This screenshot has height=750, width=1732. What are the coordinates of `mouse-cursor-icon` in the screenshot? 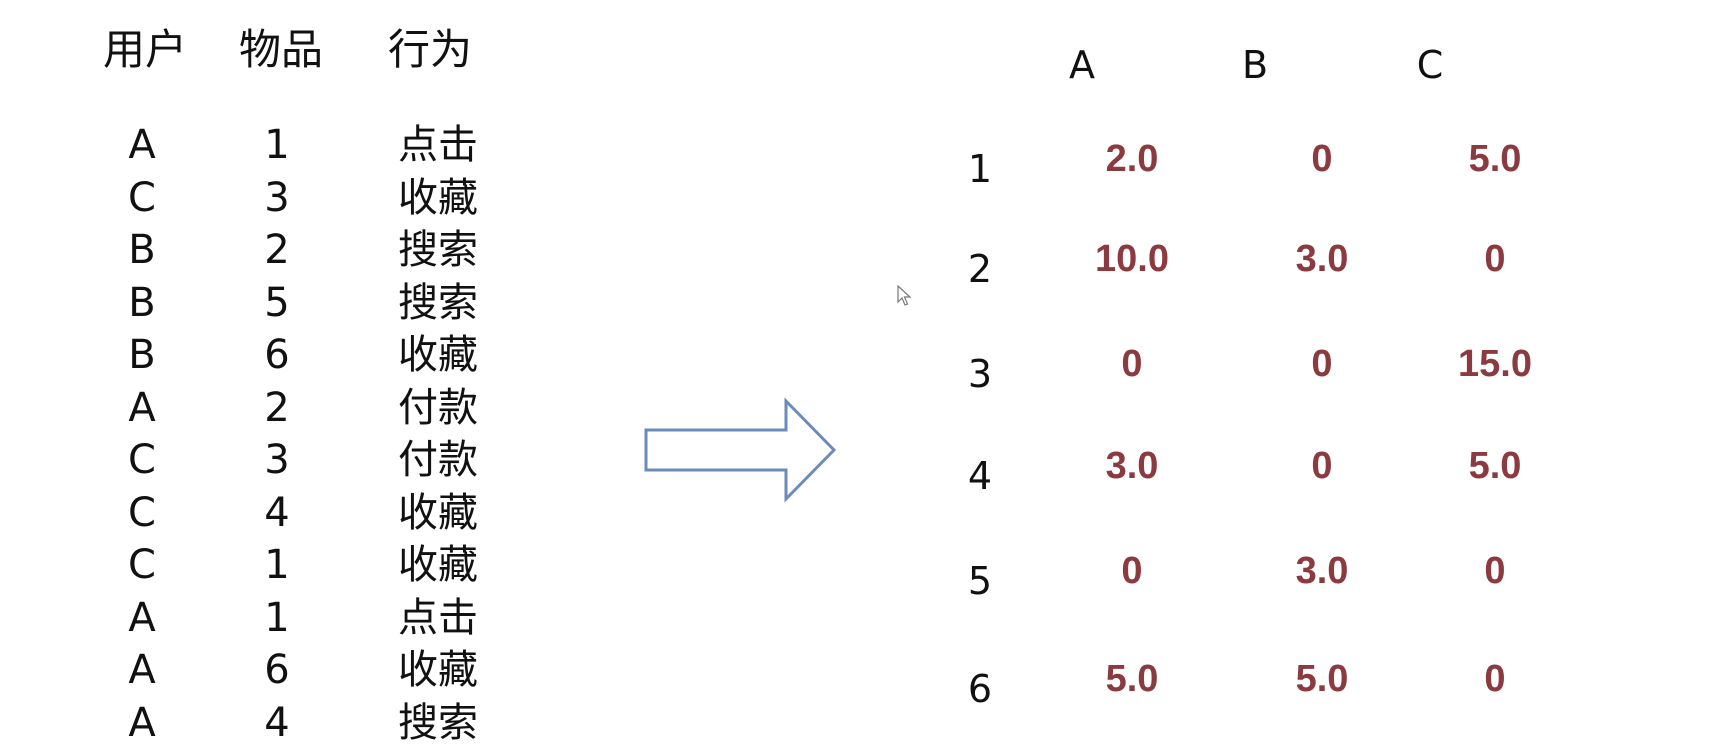 It's located at (904, 295).